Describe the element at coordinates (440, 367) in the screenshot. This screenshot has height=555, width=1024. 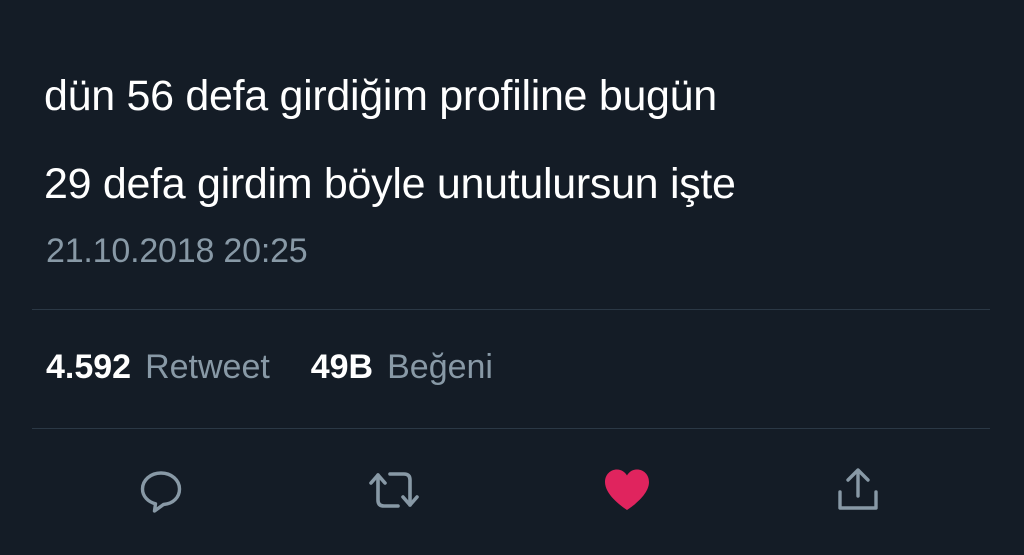
I see `like-label: Beğeni` at that location.